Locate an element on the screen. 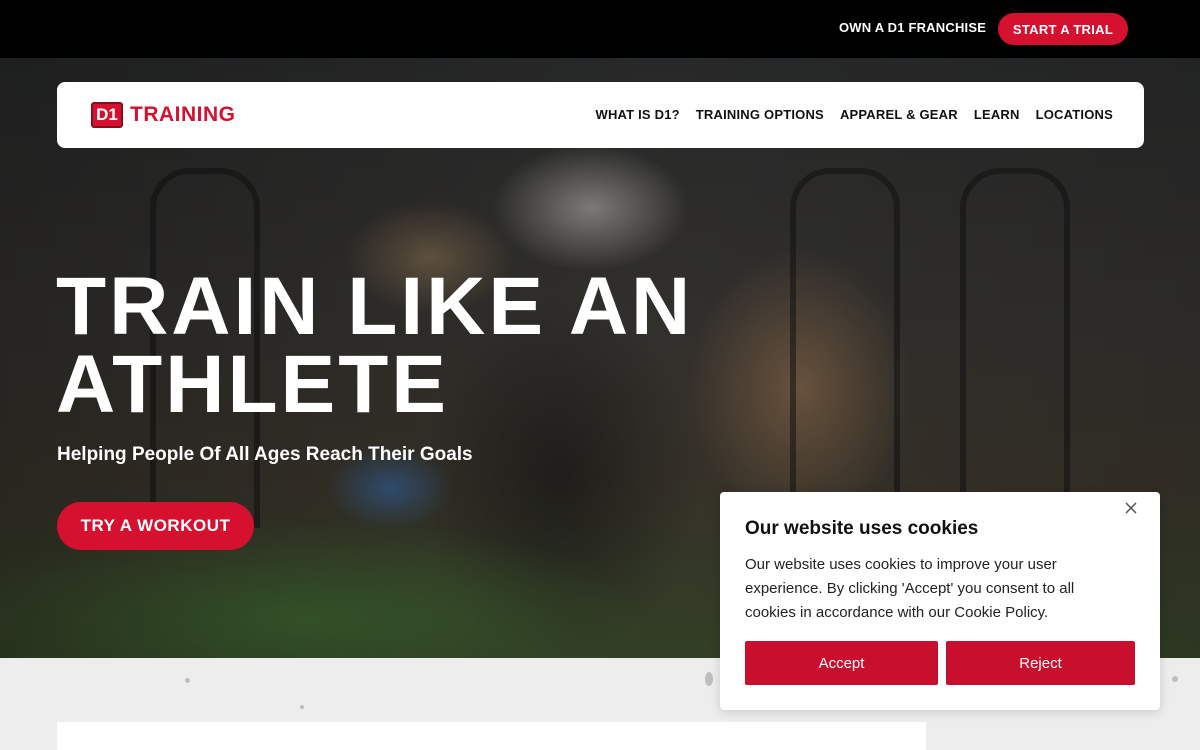  logo-wordmark: TRAINING is located at coordinates (183, 114).